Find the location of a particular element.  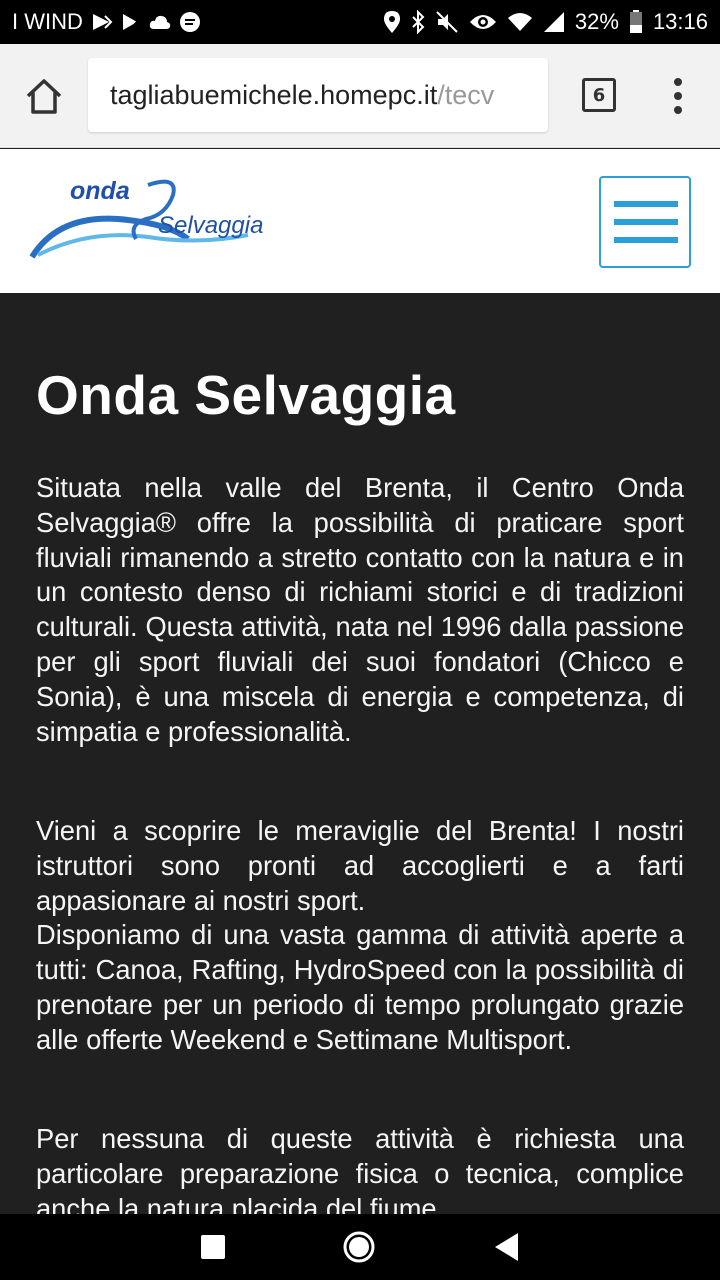

wifi-icon is located at coordinates (520, 22).